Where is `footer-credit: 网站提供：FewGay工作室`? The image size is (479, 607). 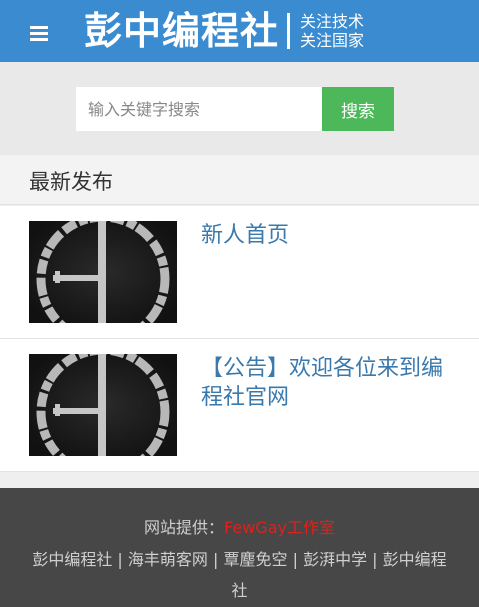 footer-credit: 网站提供：FewGay工作室 is located at coordinates (239, 526).